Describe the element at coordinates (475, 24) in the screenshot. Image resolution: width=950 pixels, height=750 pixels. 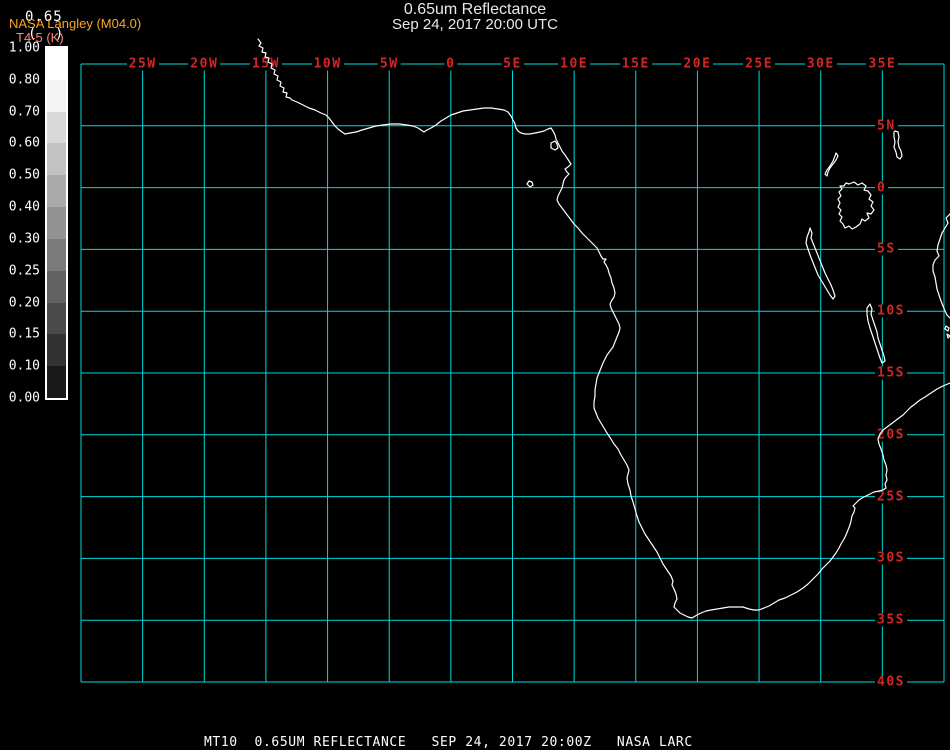
I see `timestamp-title: Sep 24, 2017 20:00 UTC` at that location.